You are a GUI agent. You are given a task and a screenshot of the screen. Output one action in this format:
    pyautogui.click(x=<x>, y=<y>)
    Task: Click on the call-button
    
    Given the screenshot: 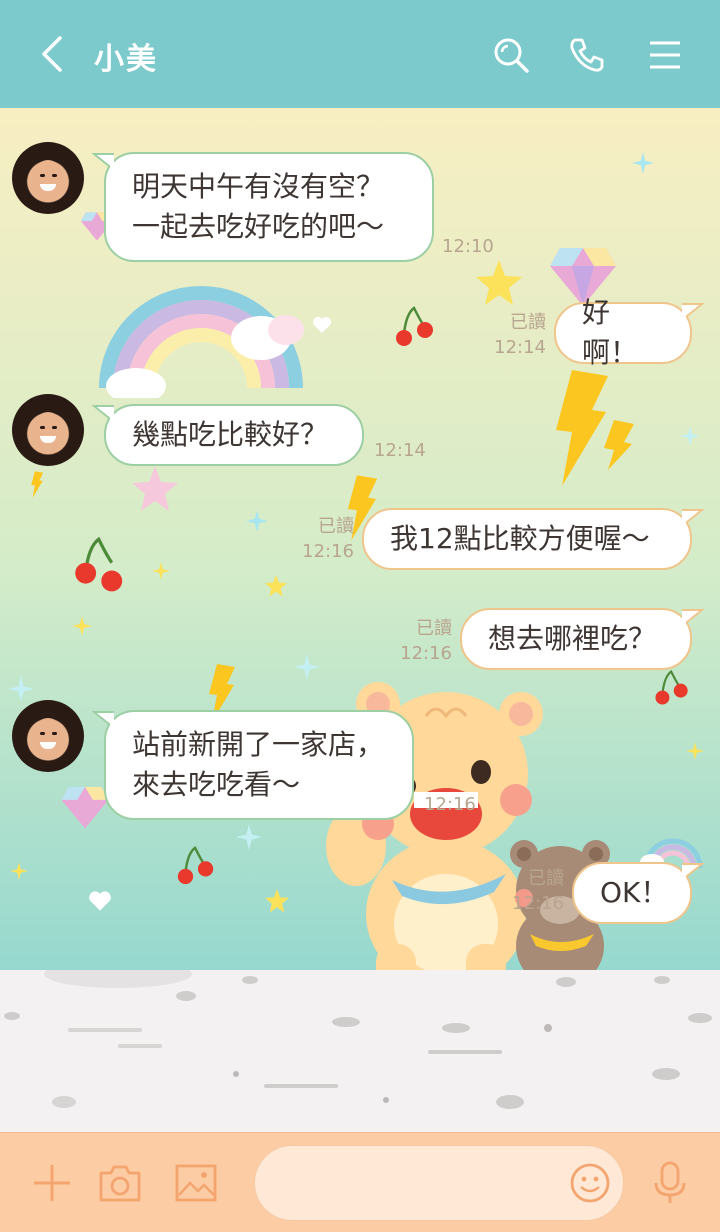 What is the action you would take?
    pyautogui.click(x=587, y=55)
    